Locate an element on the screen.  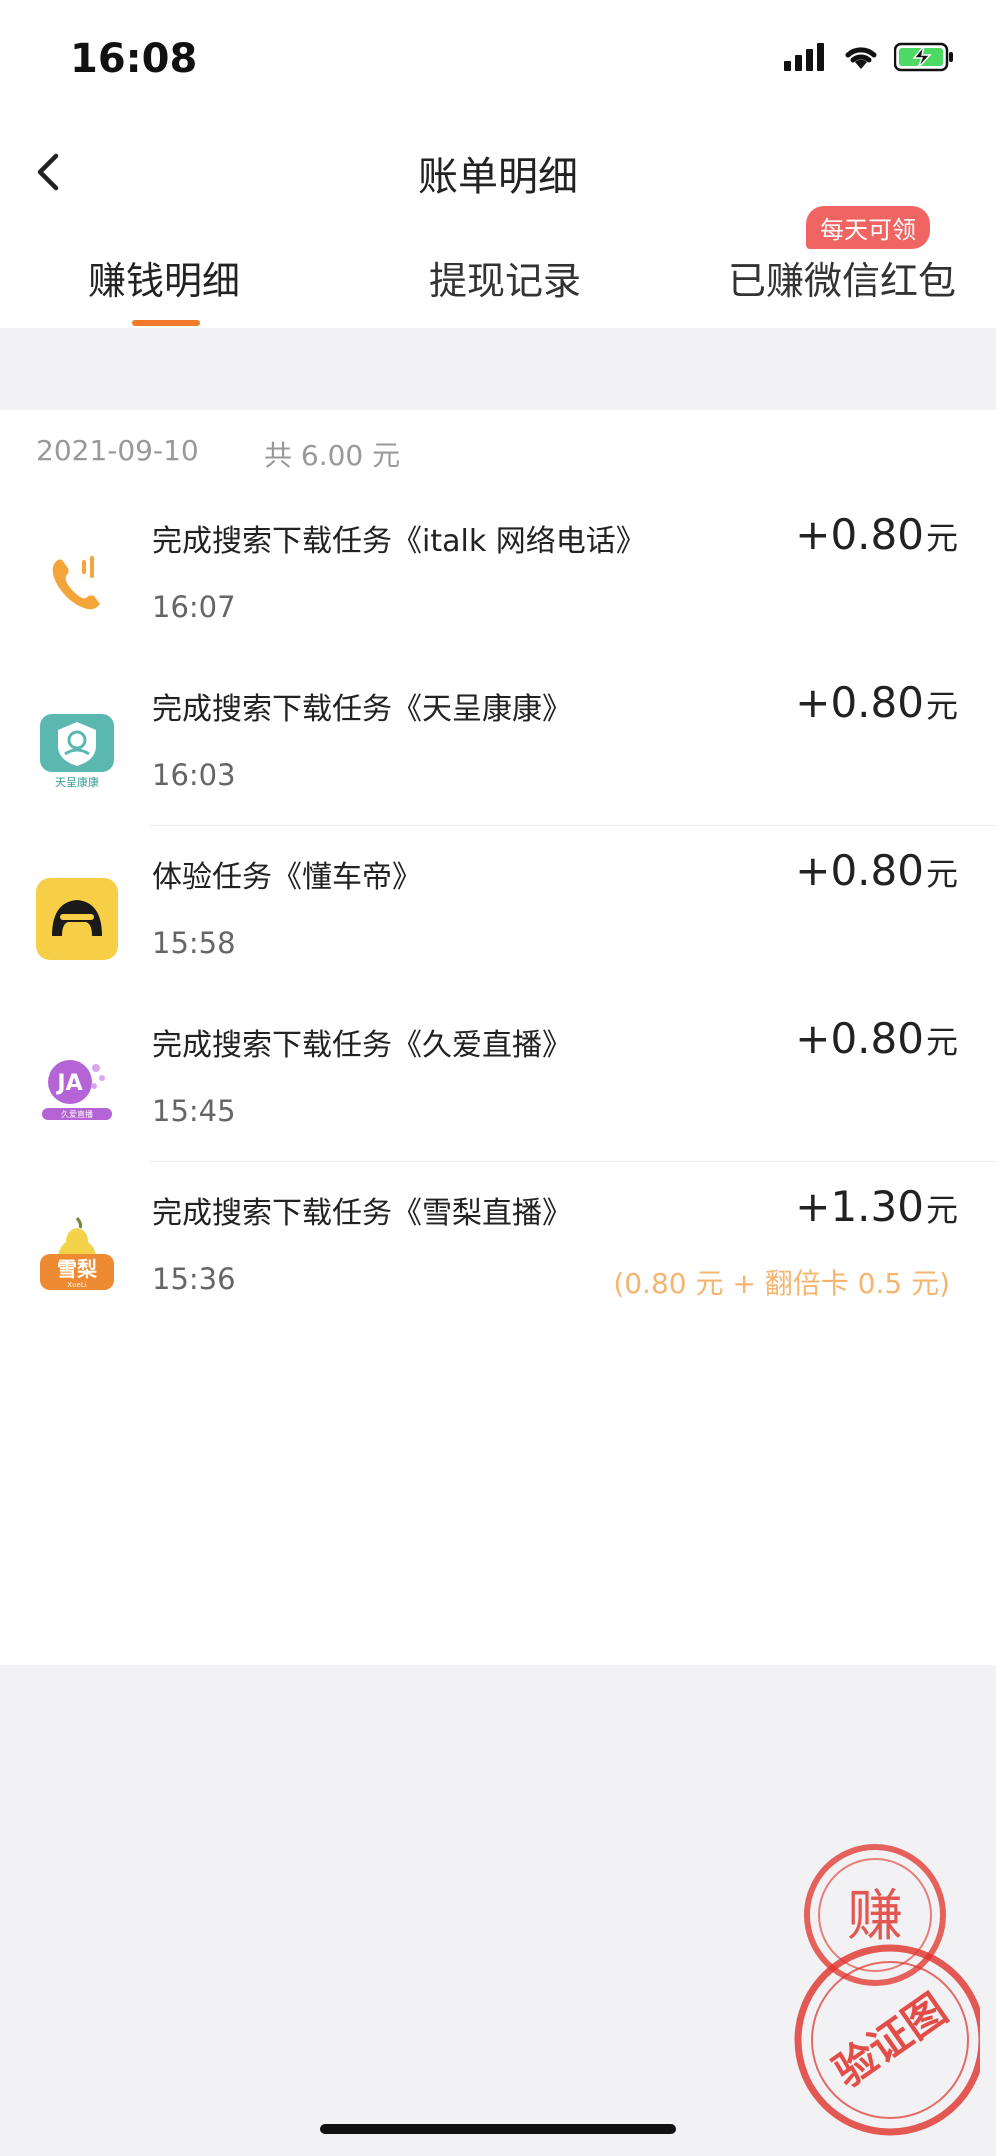
pear-icon-subtext: XueLi is located at coordinates (76, 1285).